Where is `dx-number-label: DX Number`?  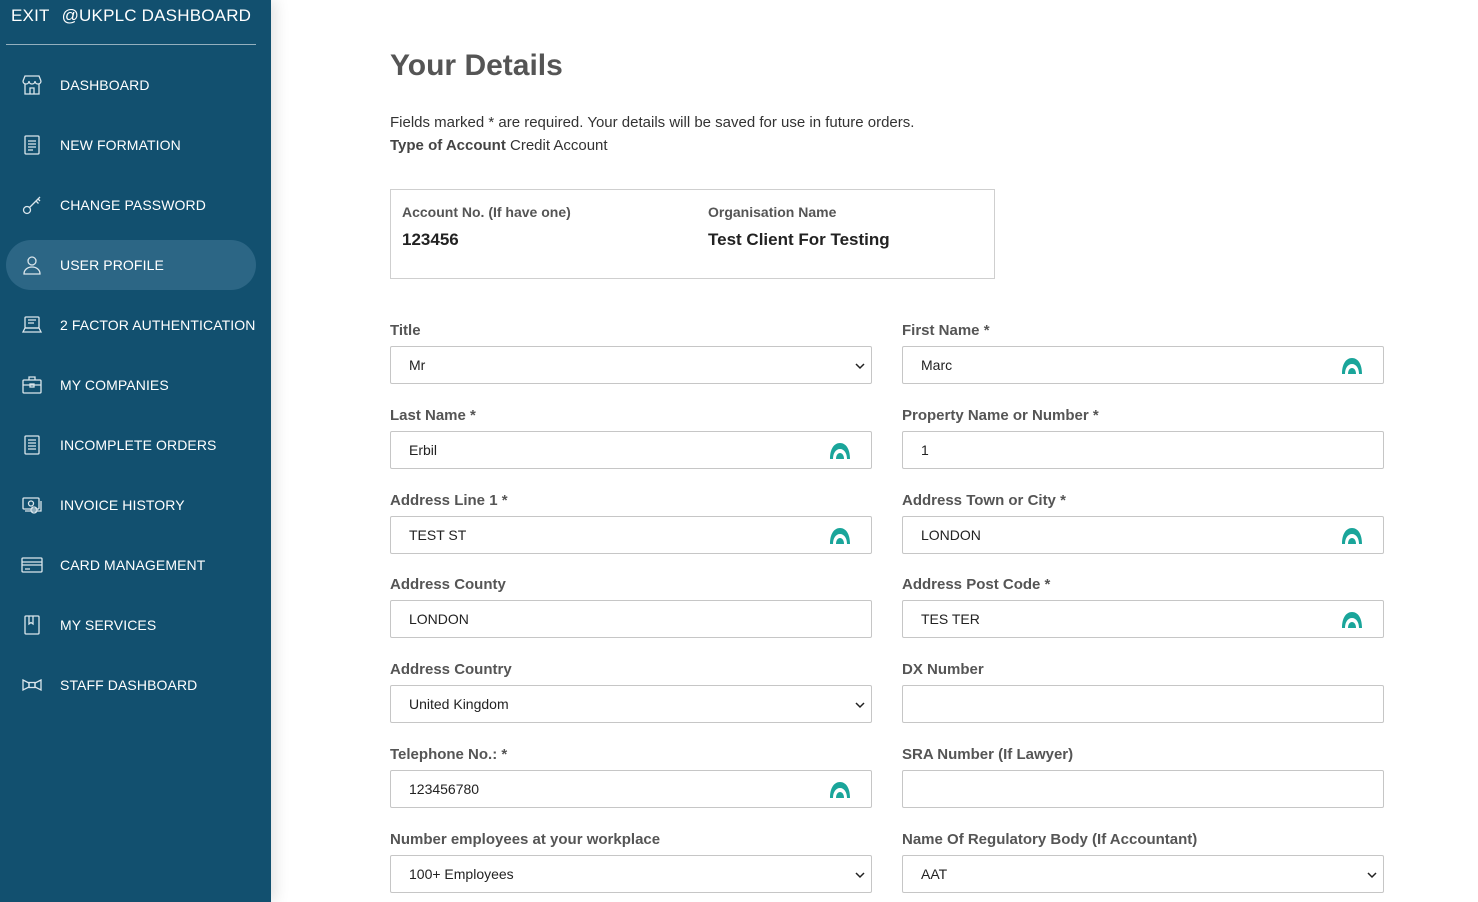
dx-number-label: DX Number is located at coordinates (943, 669).